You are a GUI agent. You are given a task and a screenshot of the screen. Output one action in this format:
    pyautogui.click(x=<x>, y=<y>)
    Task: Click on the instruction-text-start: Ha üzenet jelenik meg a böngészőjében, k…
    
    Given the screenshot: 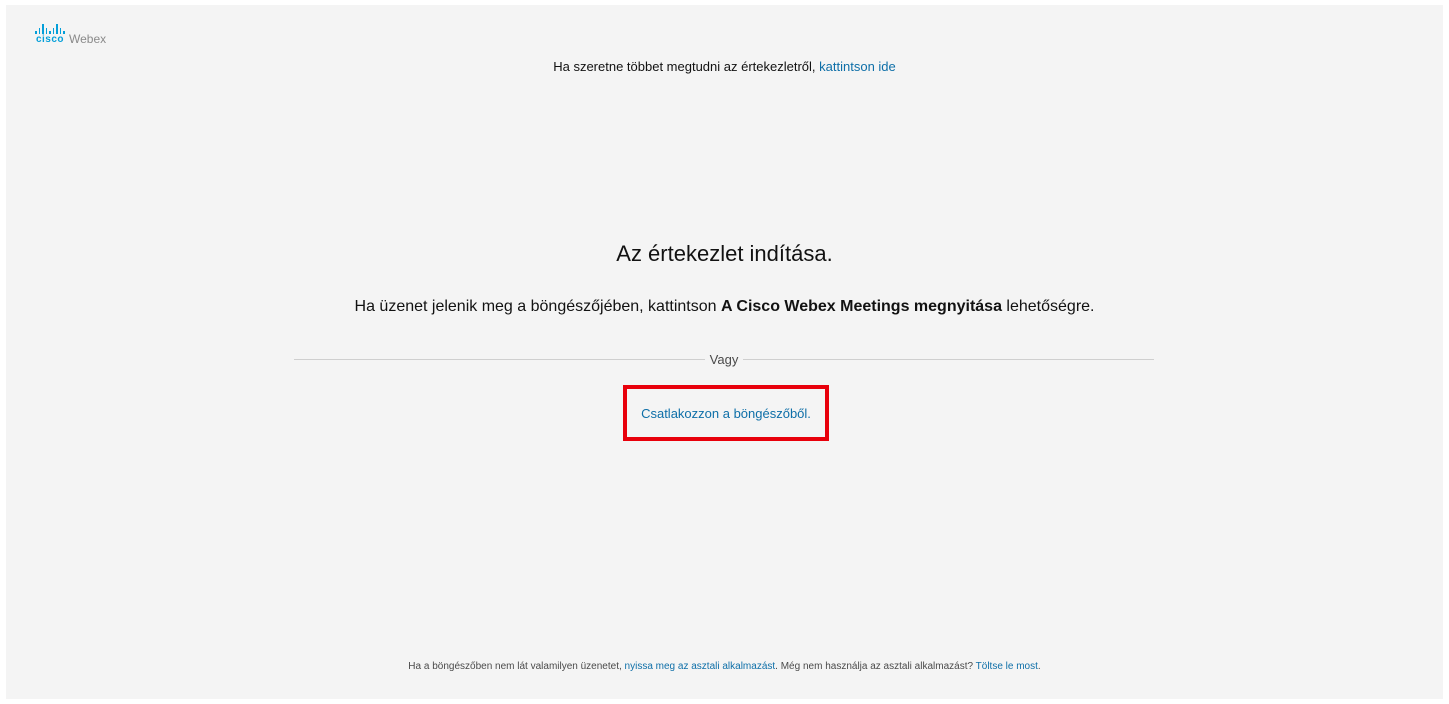 What is the action you would take?
    pyautogui.click(x=535, y=306)
    